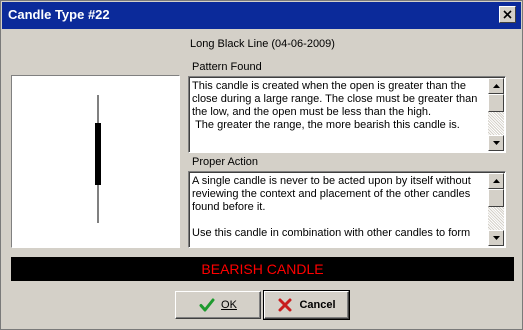 This screenshot has height=330, width=523. What do you see at coordinates (225, 162) in the screenshot?
I see `proper-action-label: Proper Action` at bounding box center [225, 162].